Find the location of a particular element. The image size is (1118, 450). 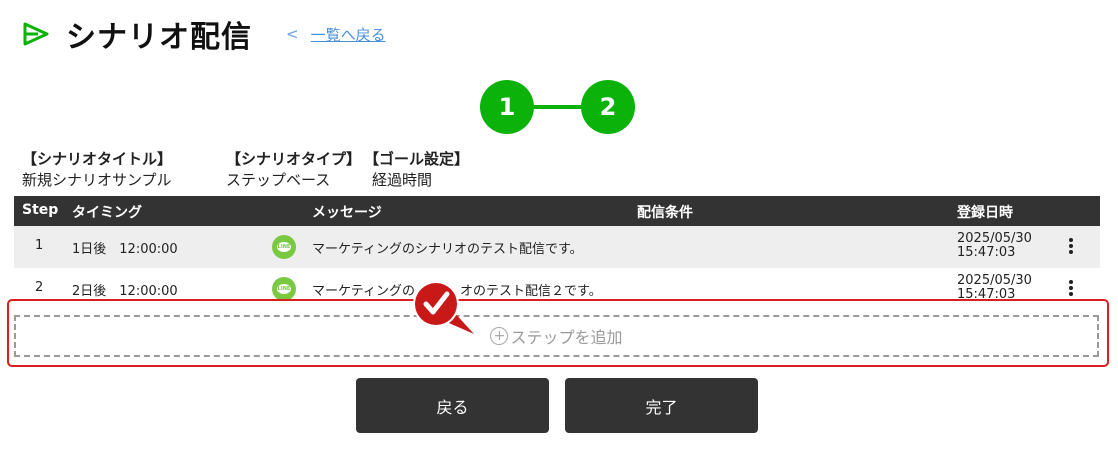

step-connector is located at coordinates (557, 107).